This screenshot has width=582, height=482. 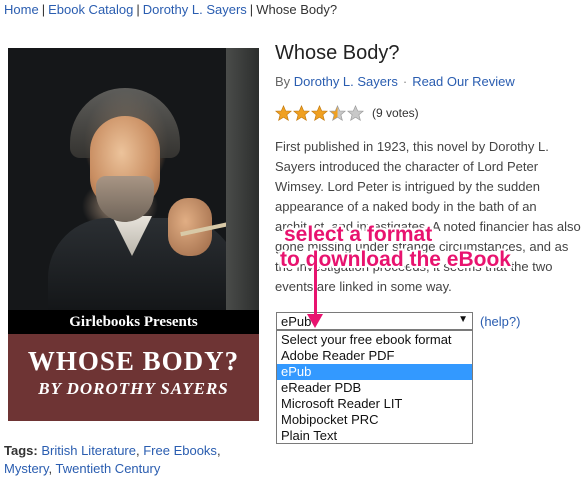 I want to click on byline-prefix: By, so click(x=283, y=81).